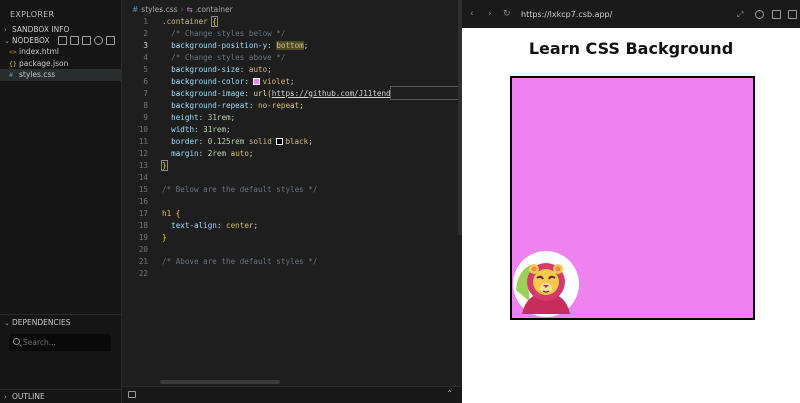 The image size is (800, 403). I want to click on file-name: package.json, so click(44, 63).